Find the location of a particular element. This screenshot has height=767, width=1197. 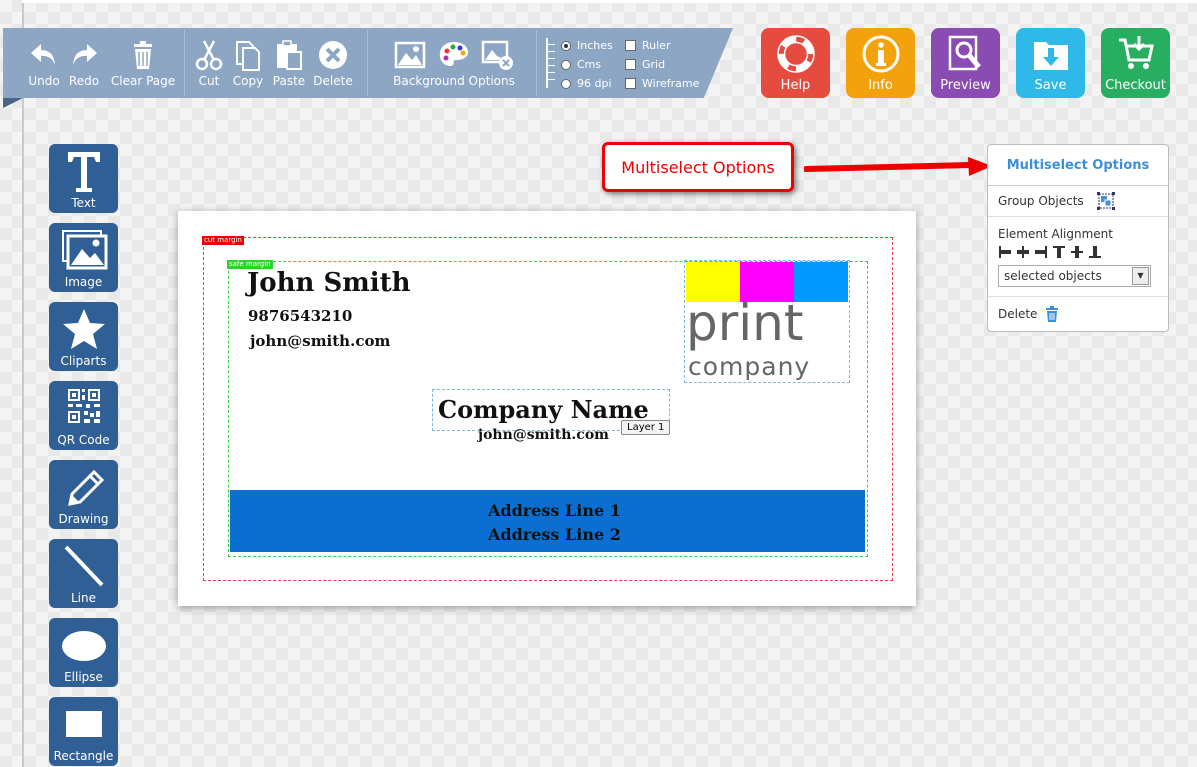

info-icon is located at coordinates (880, 54).